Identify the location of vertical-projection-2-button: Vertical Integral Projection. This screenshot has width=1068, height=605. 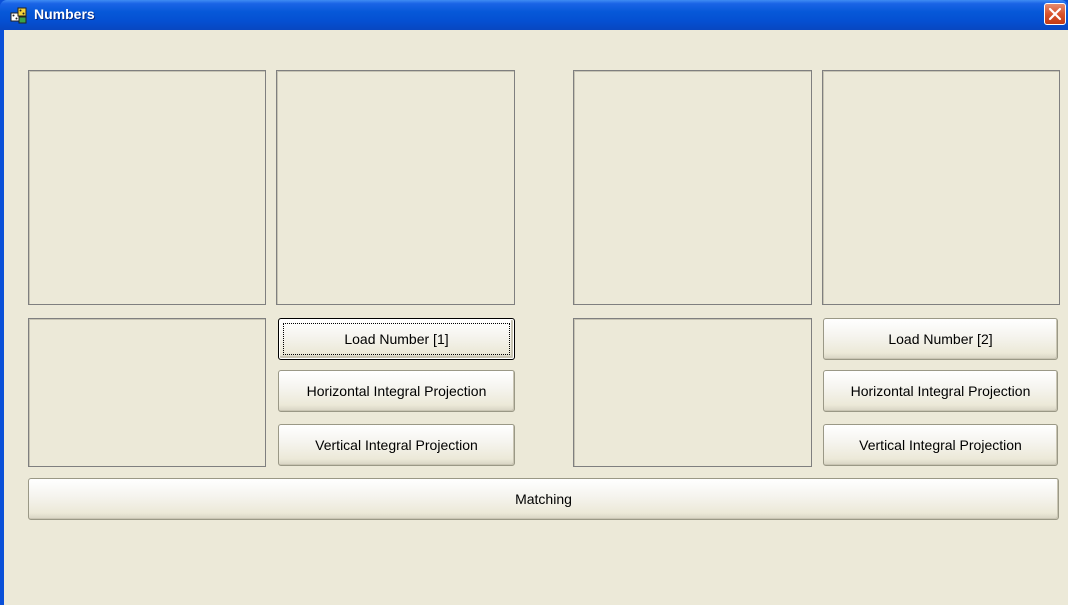
(940, 445).